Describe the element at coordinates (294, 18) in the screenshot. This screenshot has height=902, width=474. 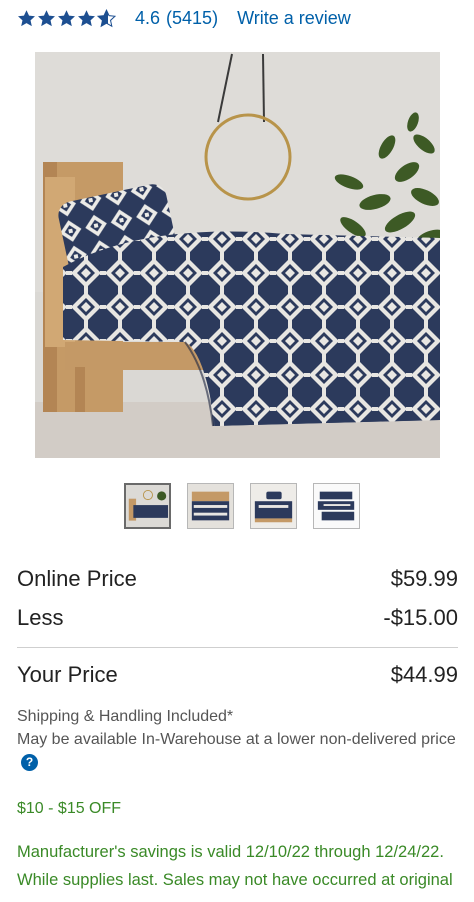
I see `write-review-link: Write a review` at that location.